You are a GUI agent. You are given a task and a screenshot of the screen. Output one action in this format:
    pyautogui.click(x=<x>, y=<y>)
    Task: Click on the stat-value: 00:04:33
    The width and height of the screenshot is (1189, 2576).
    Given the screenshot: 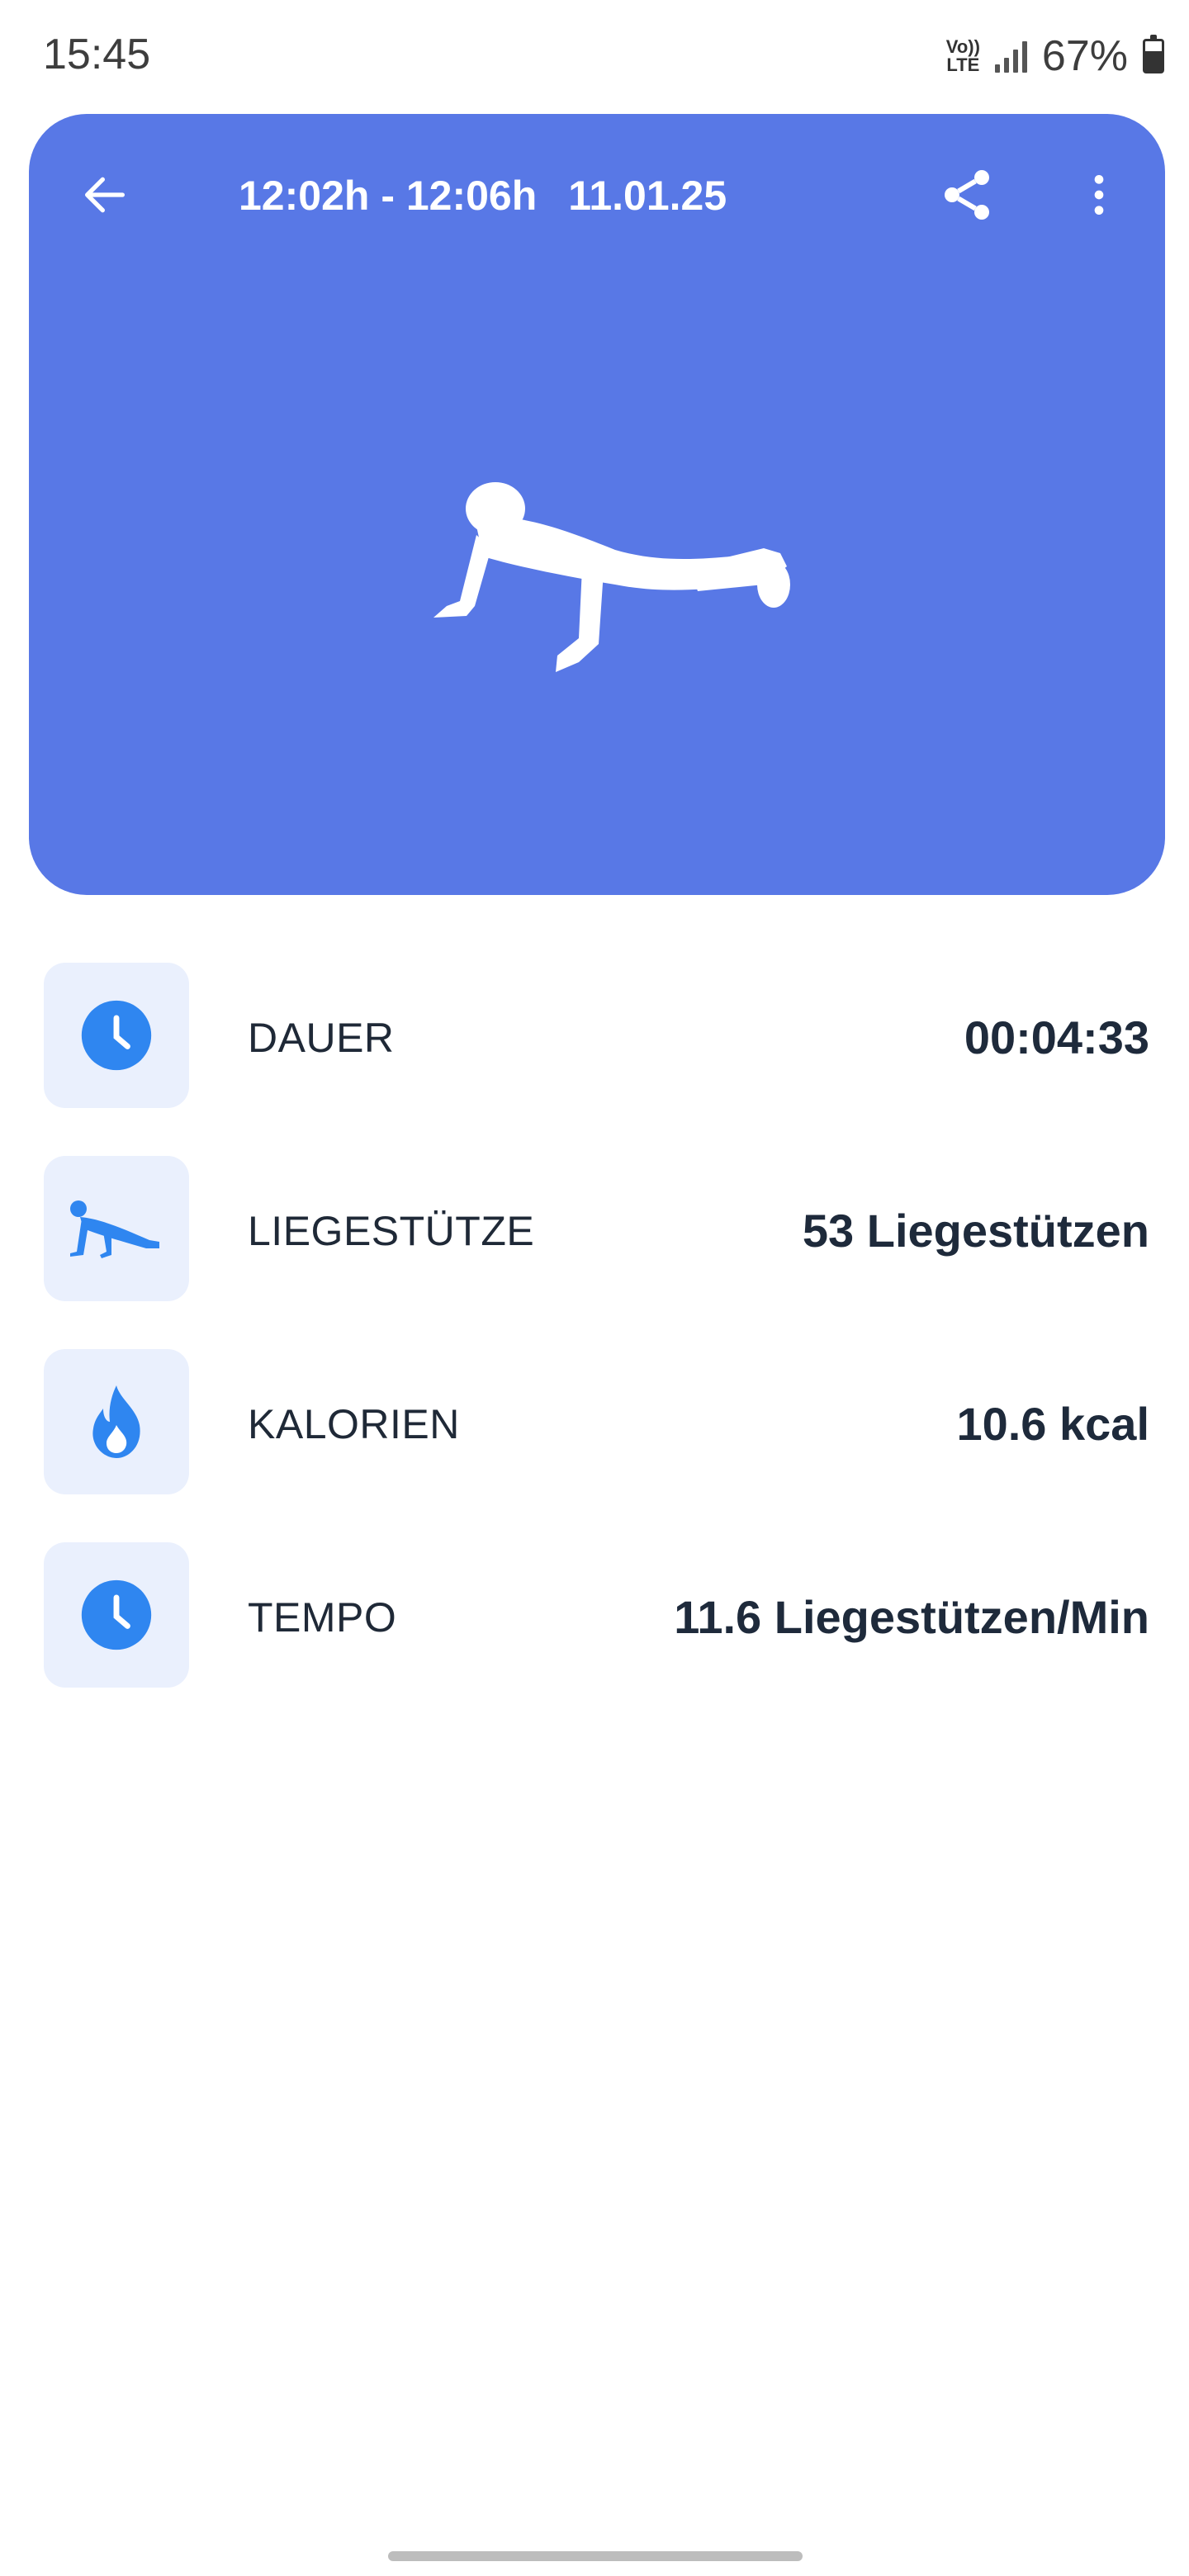 What is the action you would take?
    pyautogui.click(x=1056, y=1037)
    